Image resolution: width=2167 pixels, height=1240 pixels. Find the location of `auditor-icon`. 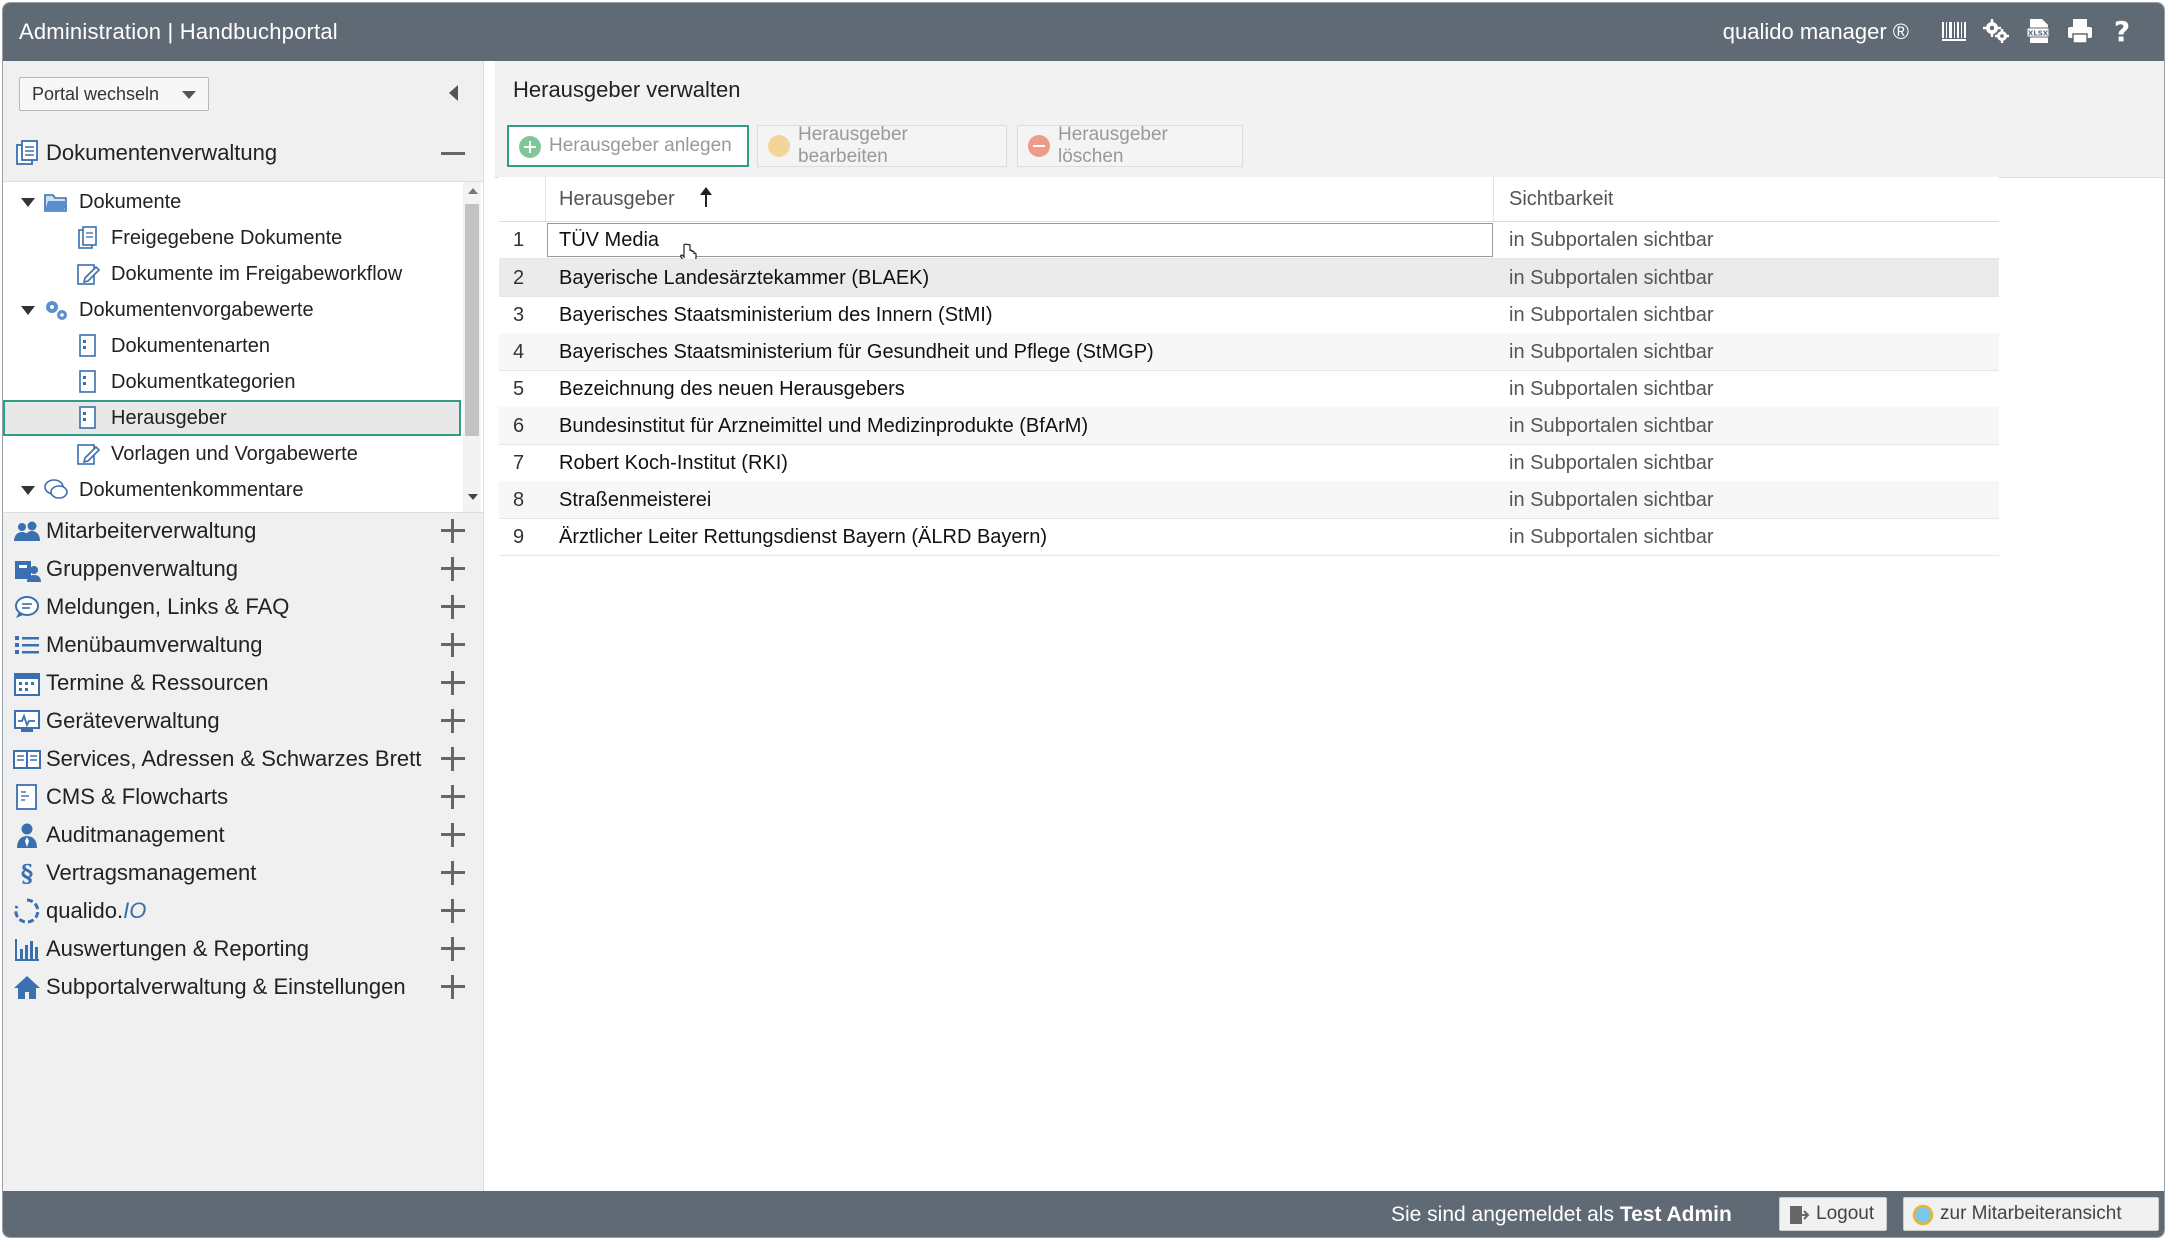

auditor-icon is located at coordinates (27, 835).